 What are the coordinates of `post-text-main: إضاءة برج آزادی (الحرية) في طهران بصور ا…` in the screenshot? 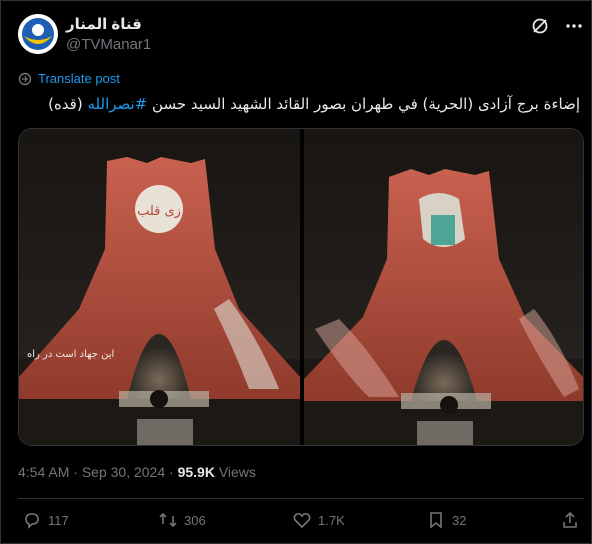 It's located at (366, 104).